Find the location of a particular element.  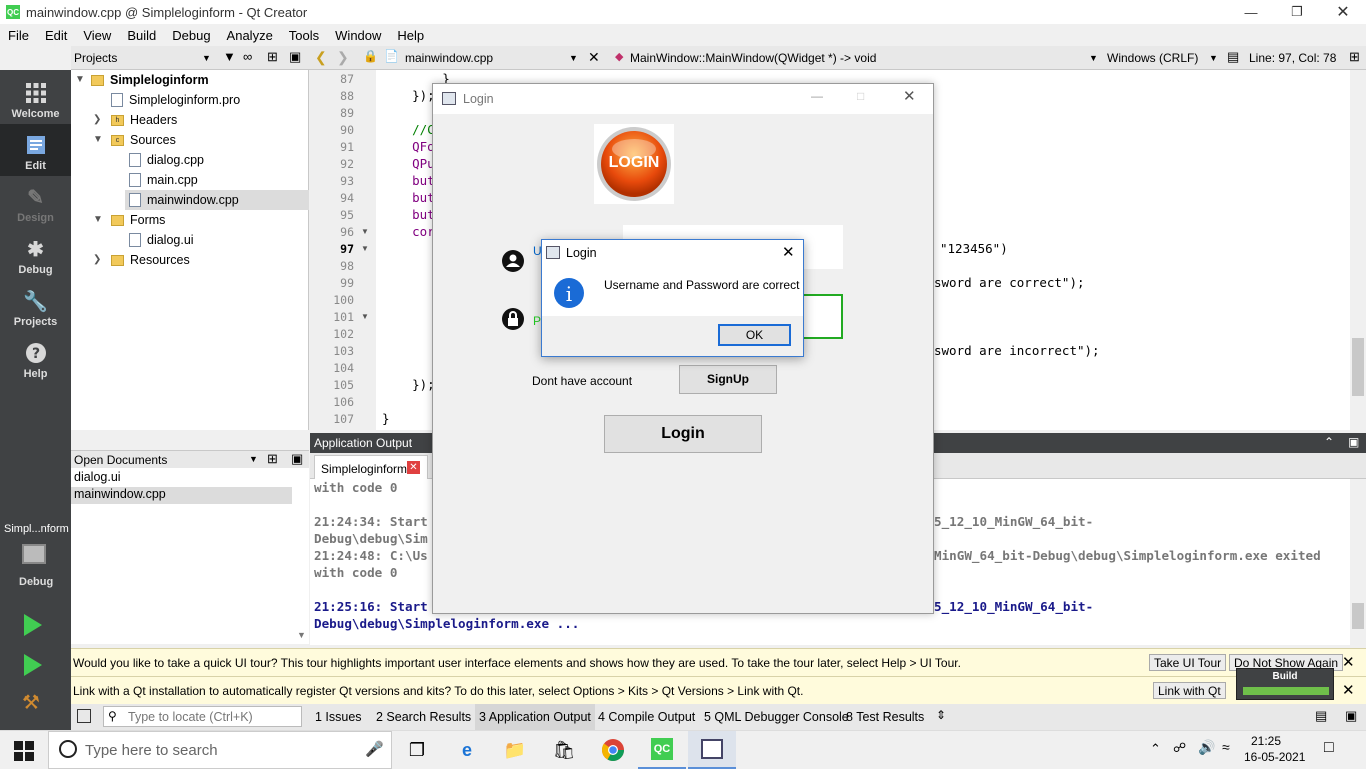

chevron-up-icon: ⌃ is located at coordinates (1155, 749).